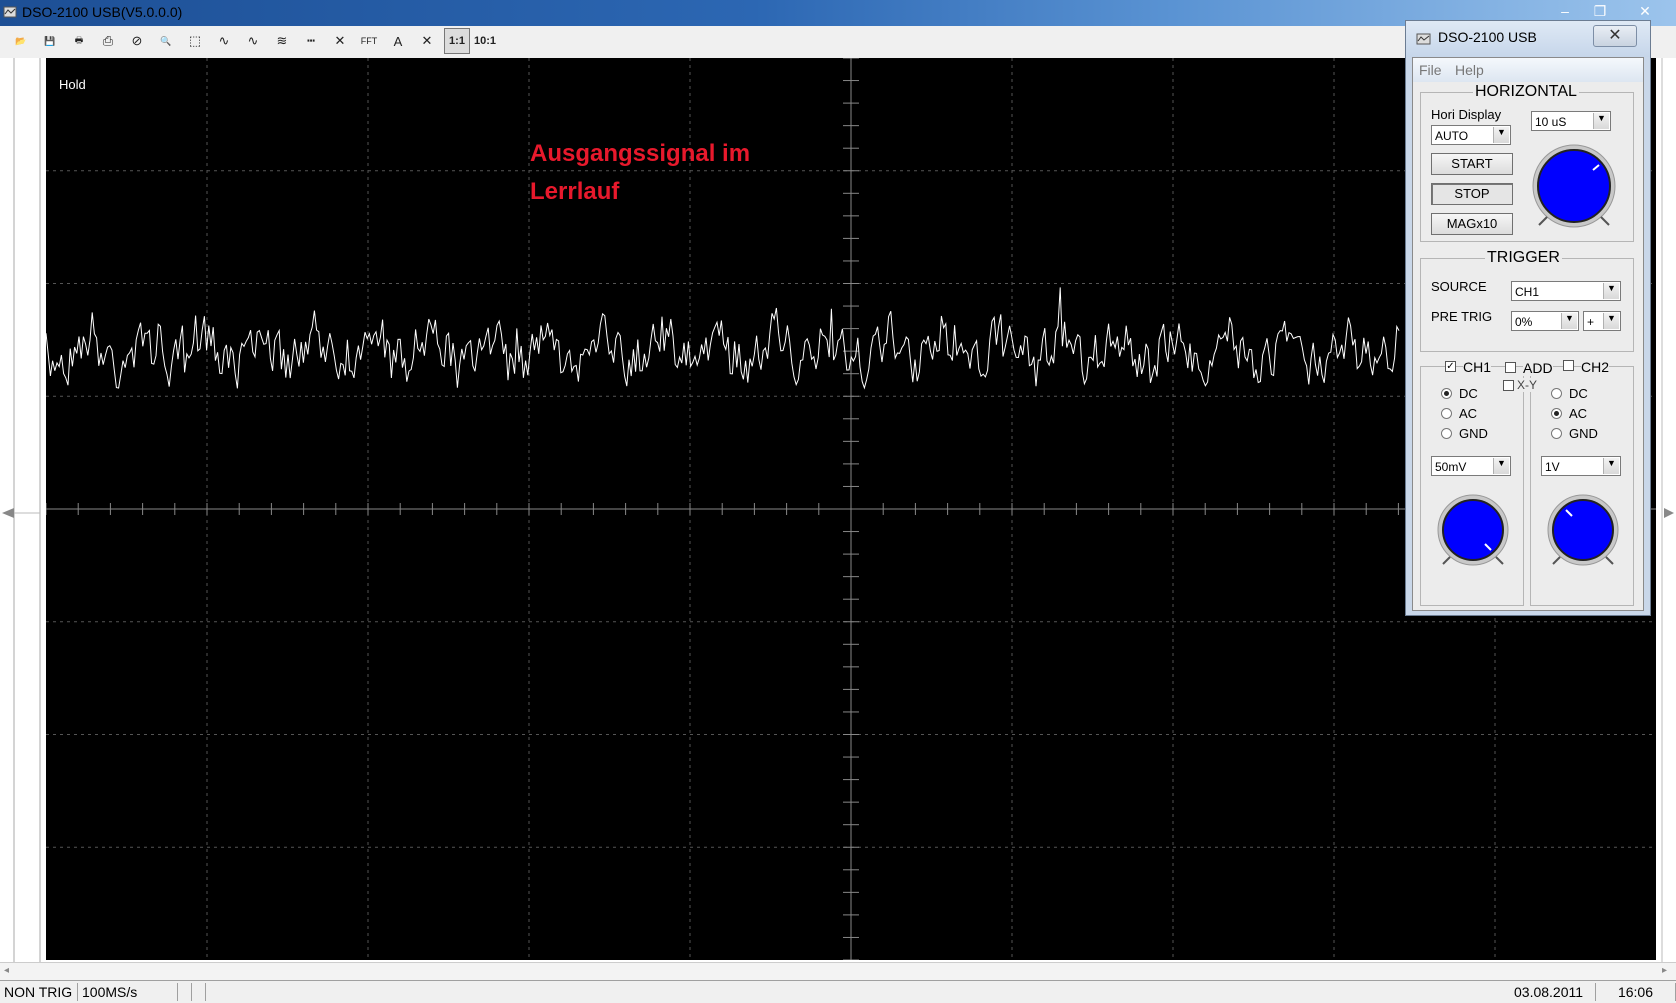 This screenshot has height=1003, width=1676. I want to click on trigger-slope-select: + ▼, so click(1602, 321).